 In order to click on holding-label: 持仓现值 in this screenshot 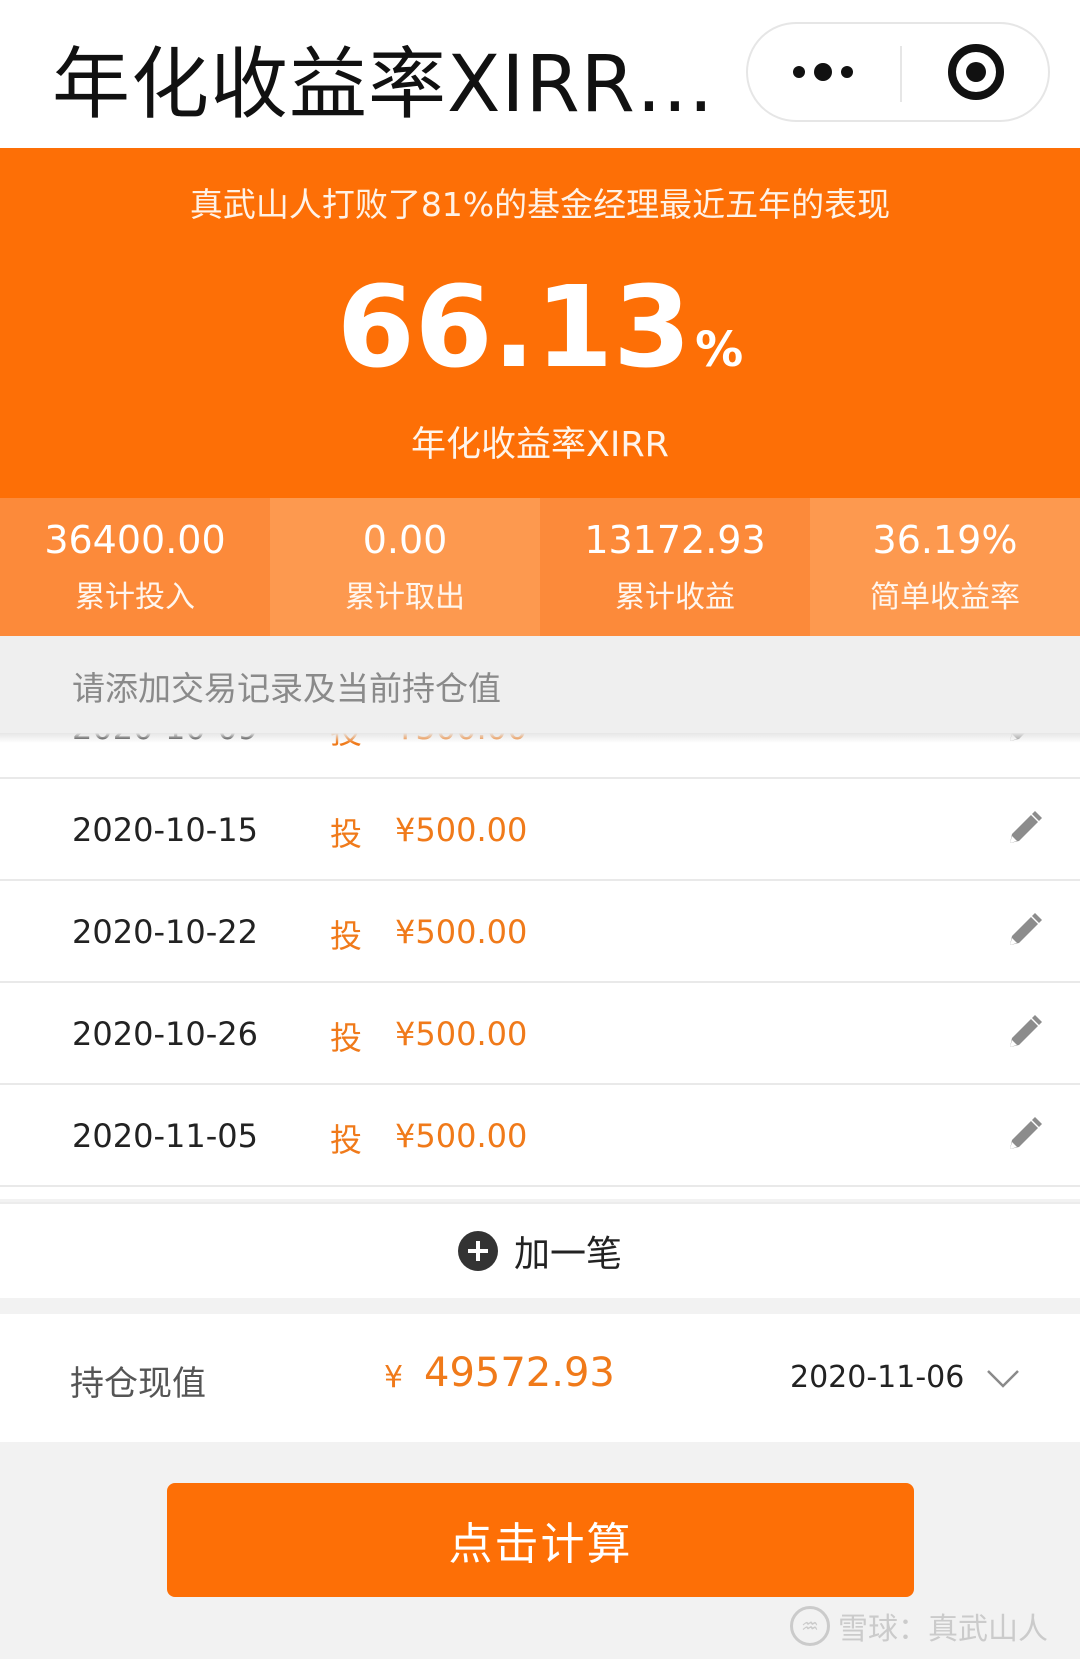, I will do `click(138, 1384)`.